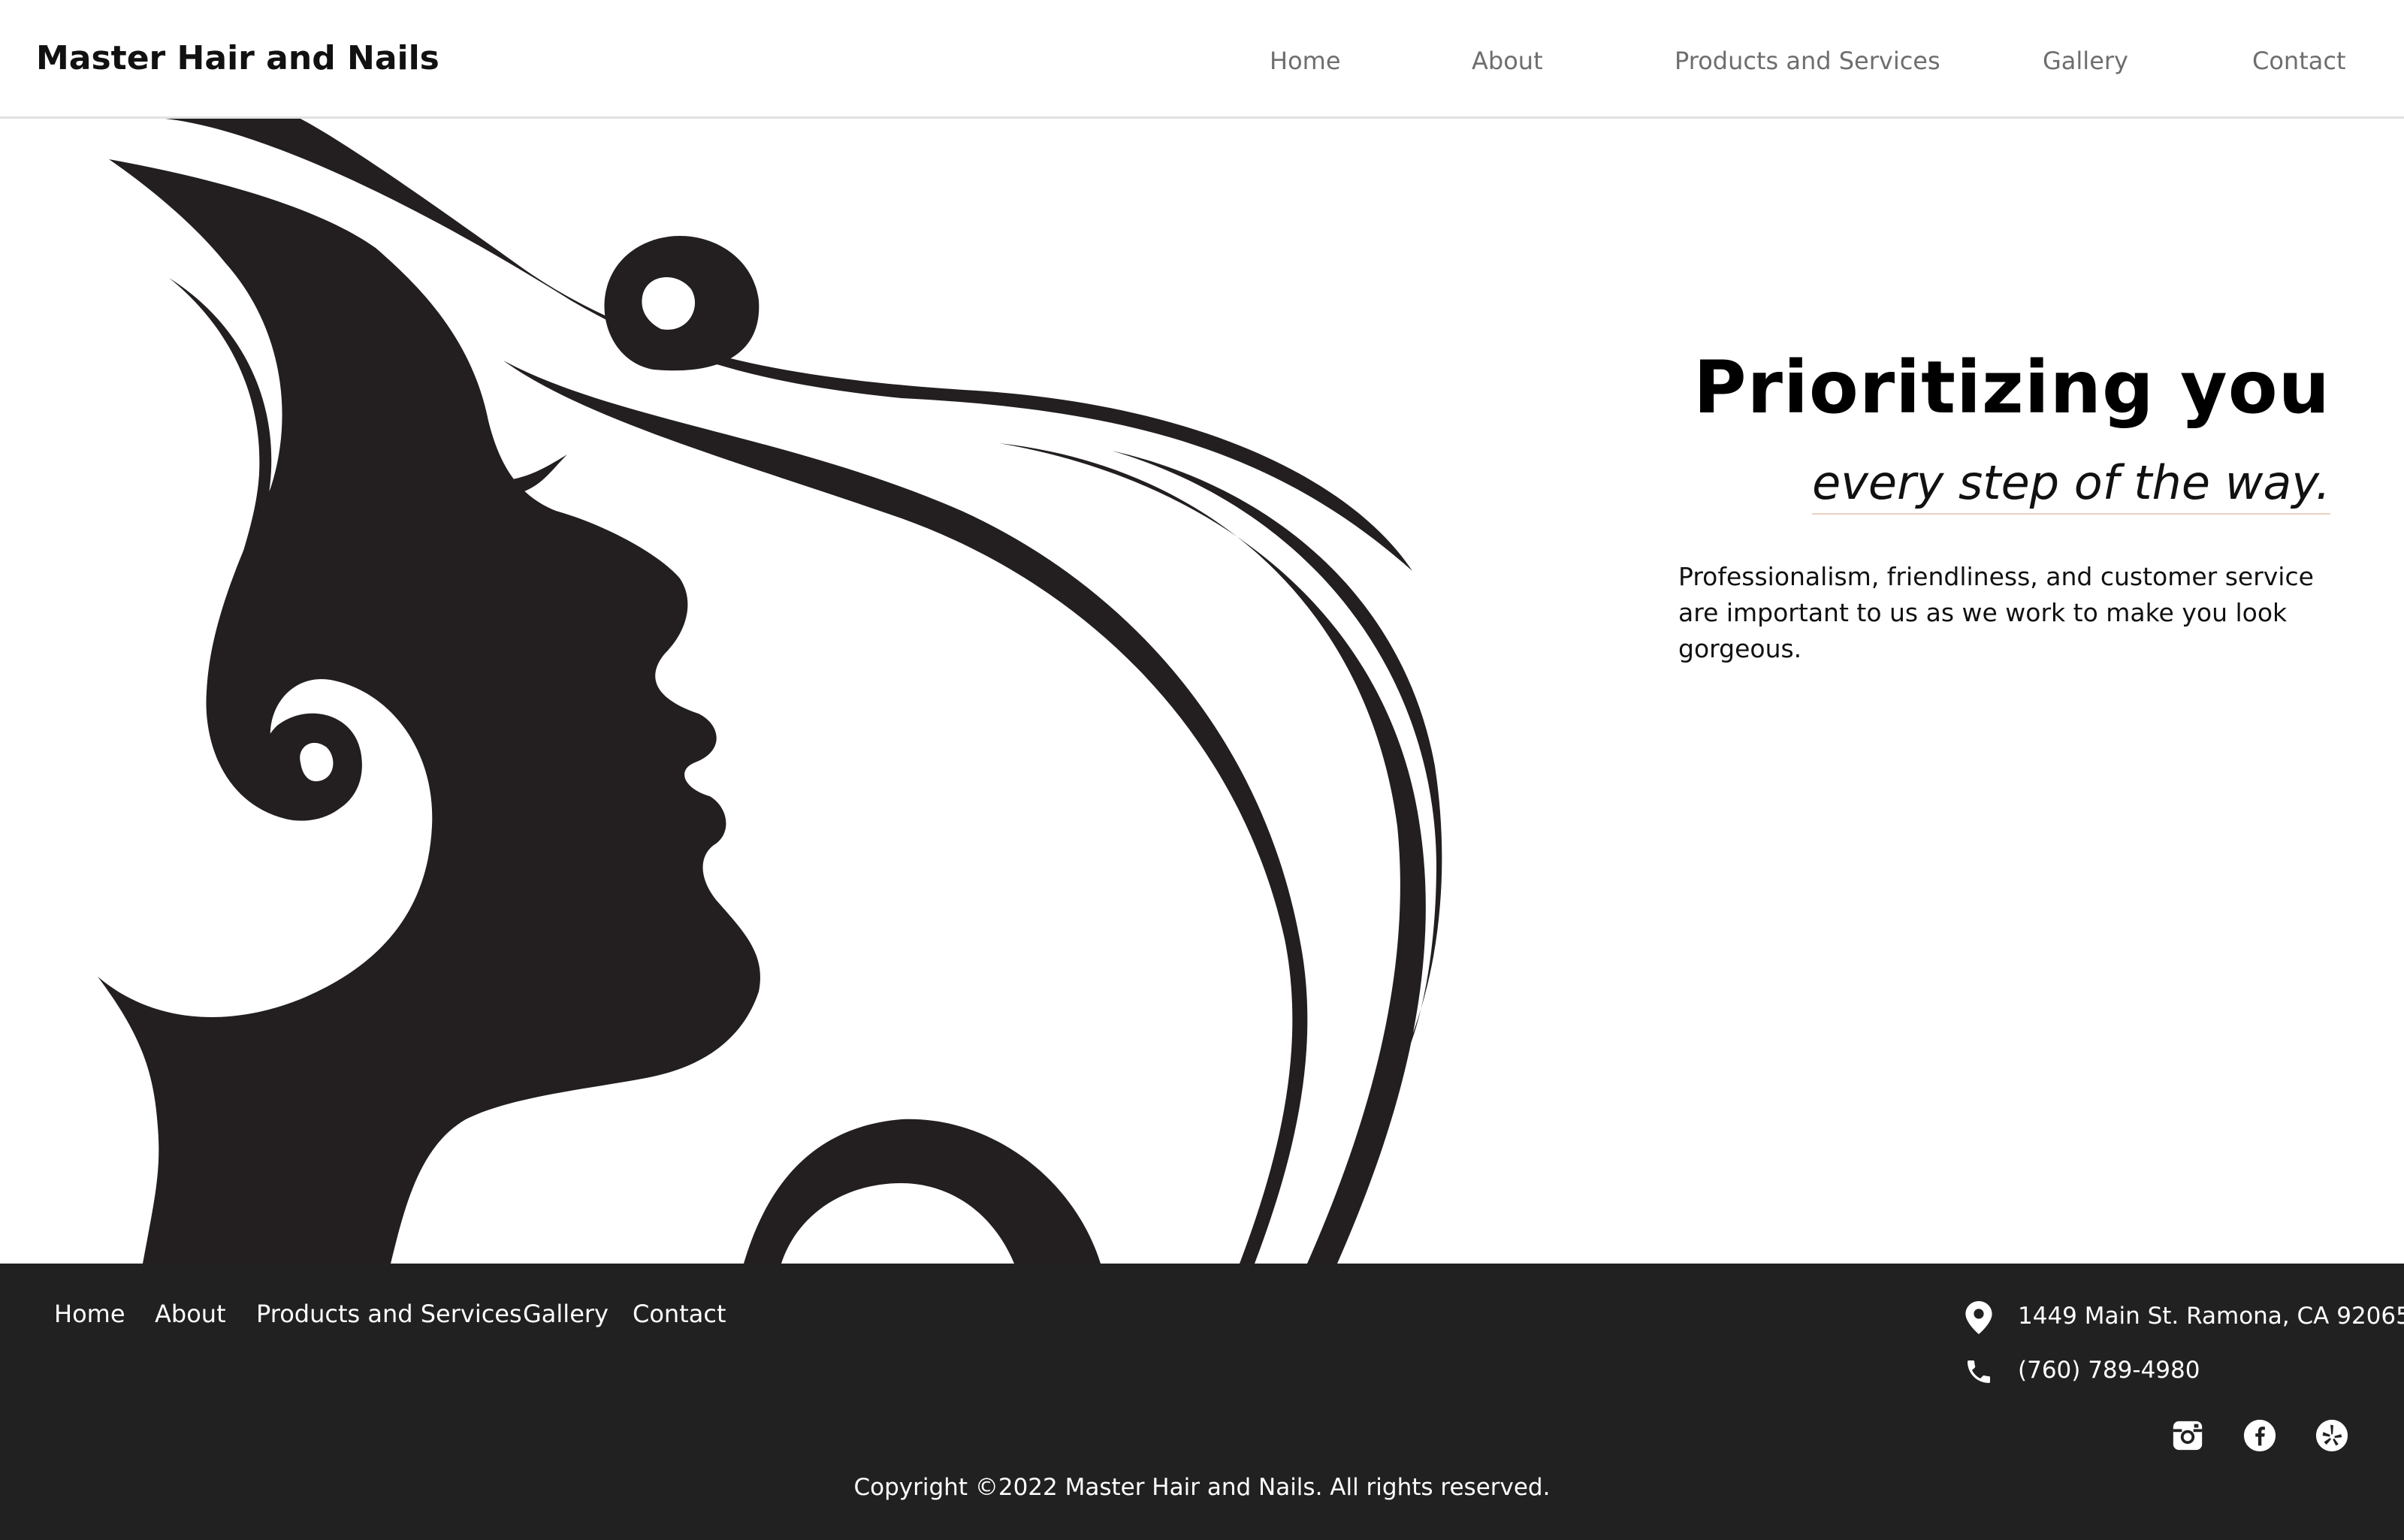 The image size is (2404, 1540). What do you see at coordinates (389, 1314) in the screenshot?
I see `footer-nav-products-services: Products and Services` at bounding box center [389, 1314].